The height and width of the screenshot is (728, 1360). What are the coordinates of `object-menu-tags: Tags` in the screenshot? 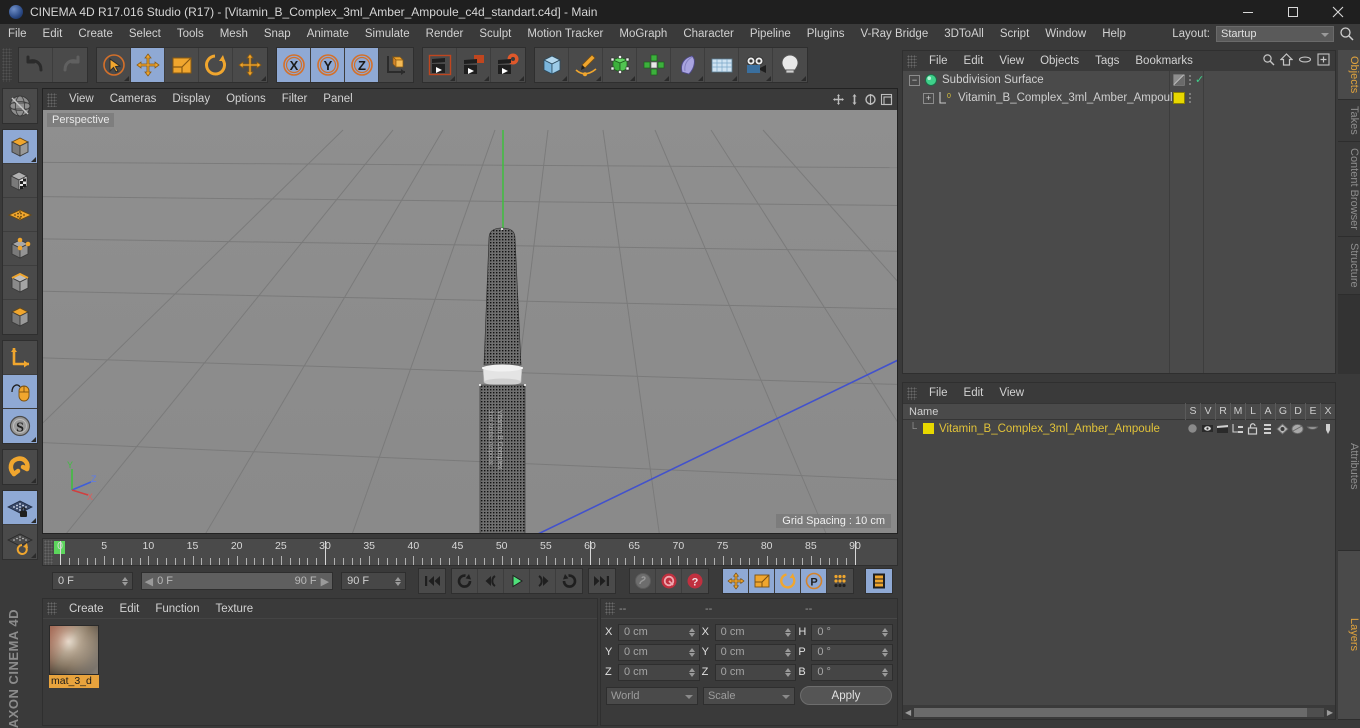 It's located at (1107, 61).